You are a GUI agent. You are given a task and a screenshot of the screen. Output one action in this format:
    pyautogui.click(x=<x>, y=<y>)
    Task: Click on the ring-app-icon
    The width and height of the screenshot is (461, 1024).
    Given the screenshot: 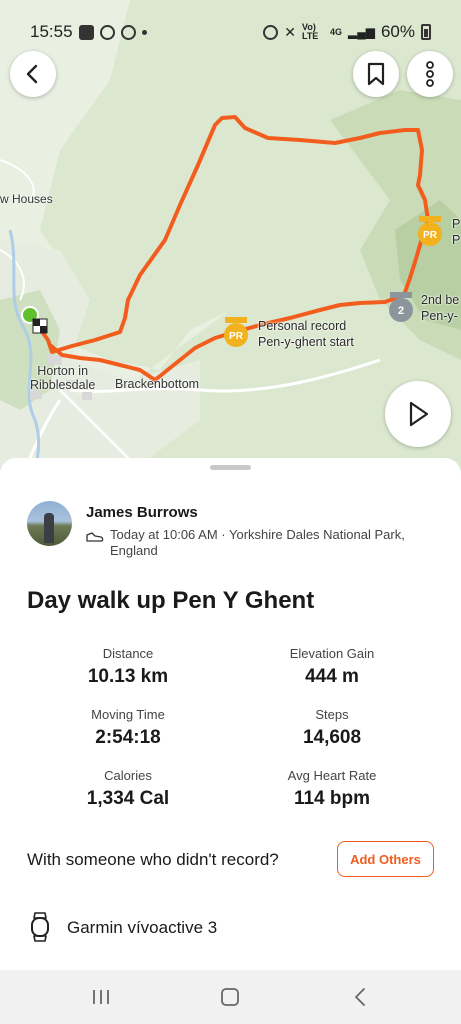 What is the action you would take?
    pyautogui.click(x=86, y=32)
    